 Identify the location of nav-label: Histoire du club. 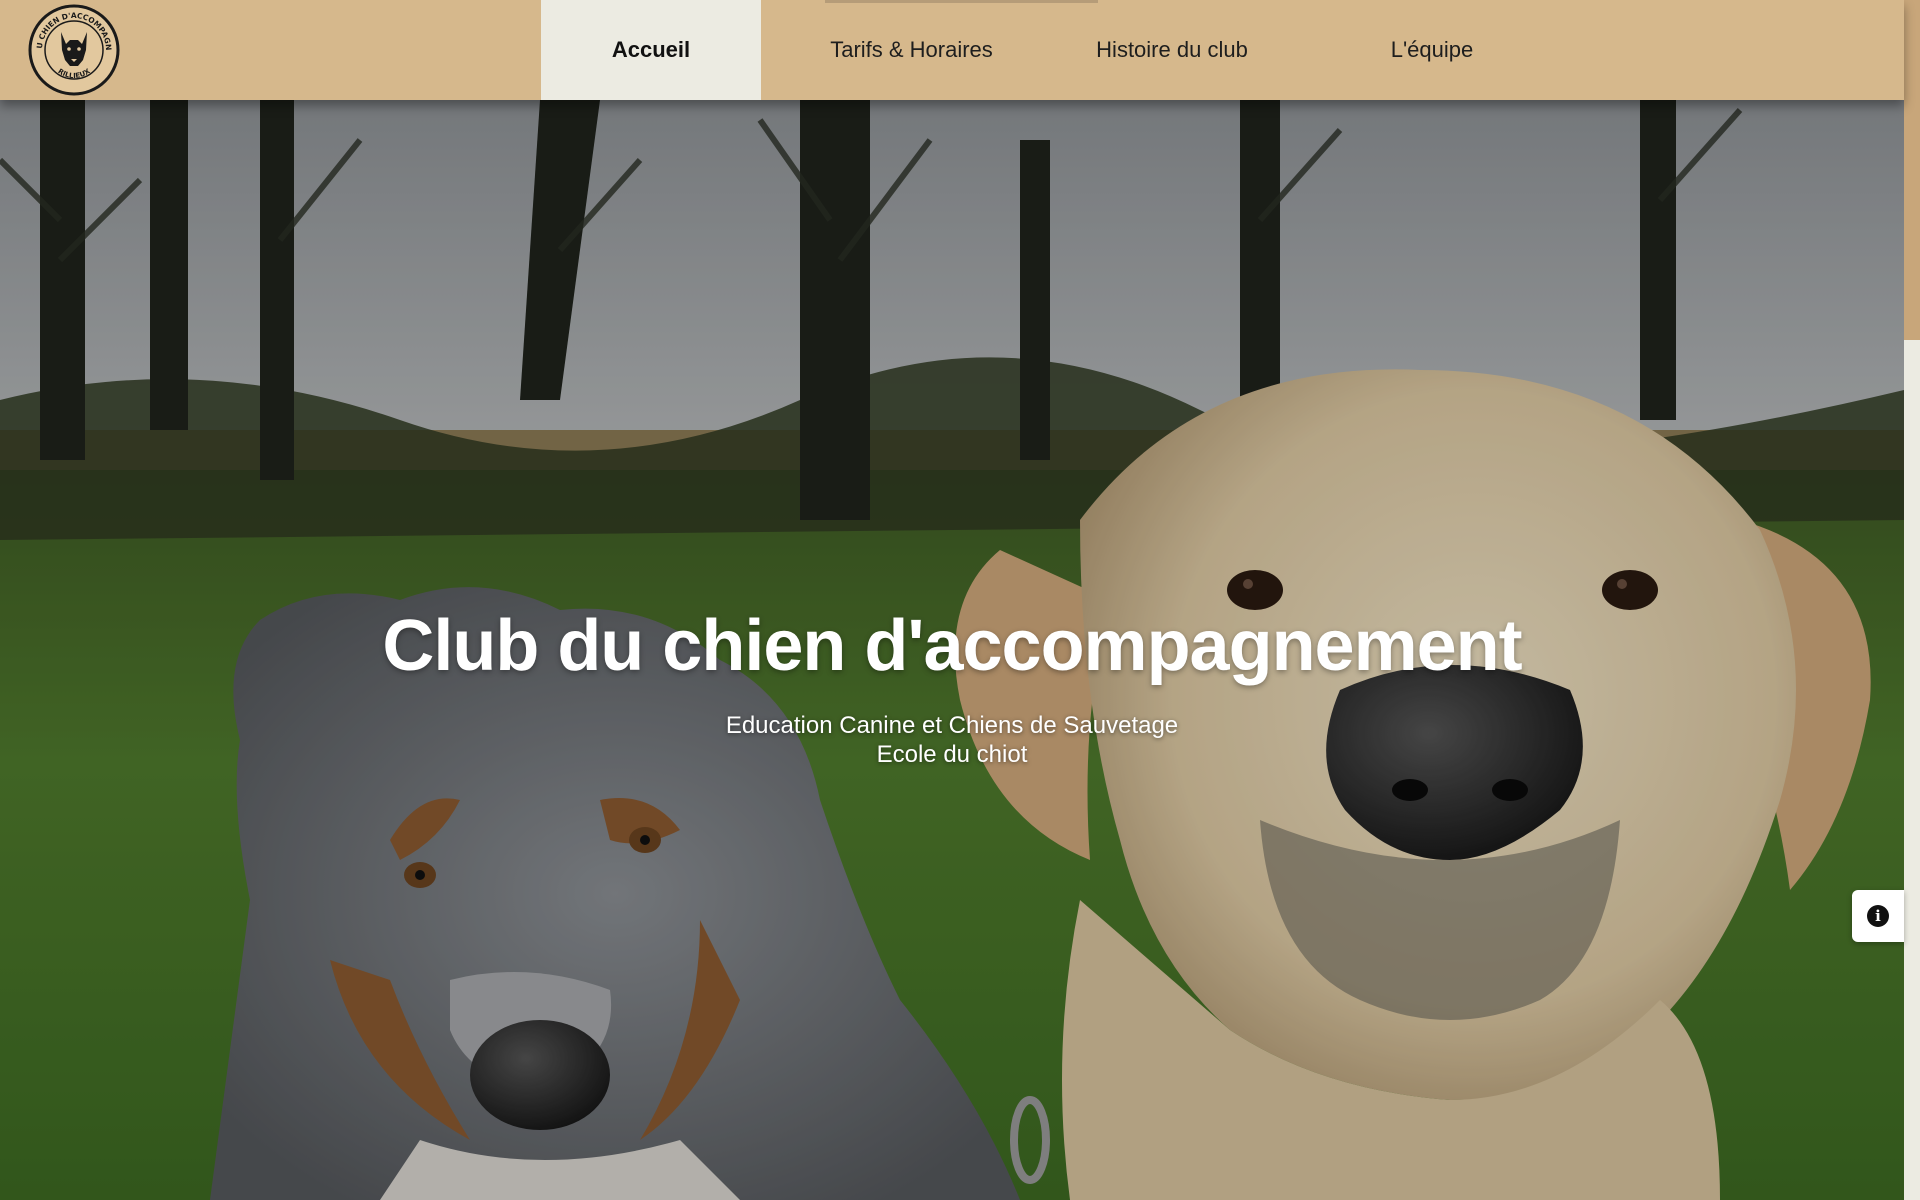
(1172, 49).